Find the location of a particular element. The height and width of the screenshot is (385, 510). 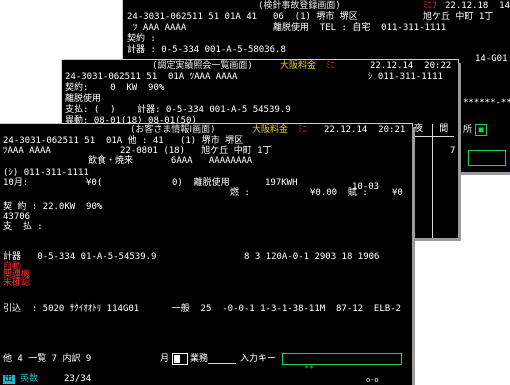

address-line: 06 (1) 堺市 堺区 is located at coordinates (315, 17).